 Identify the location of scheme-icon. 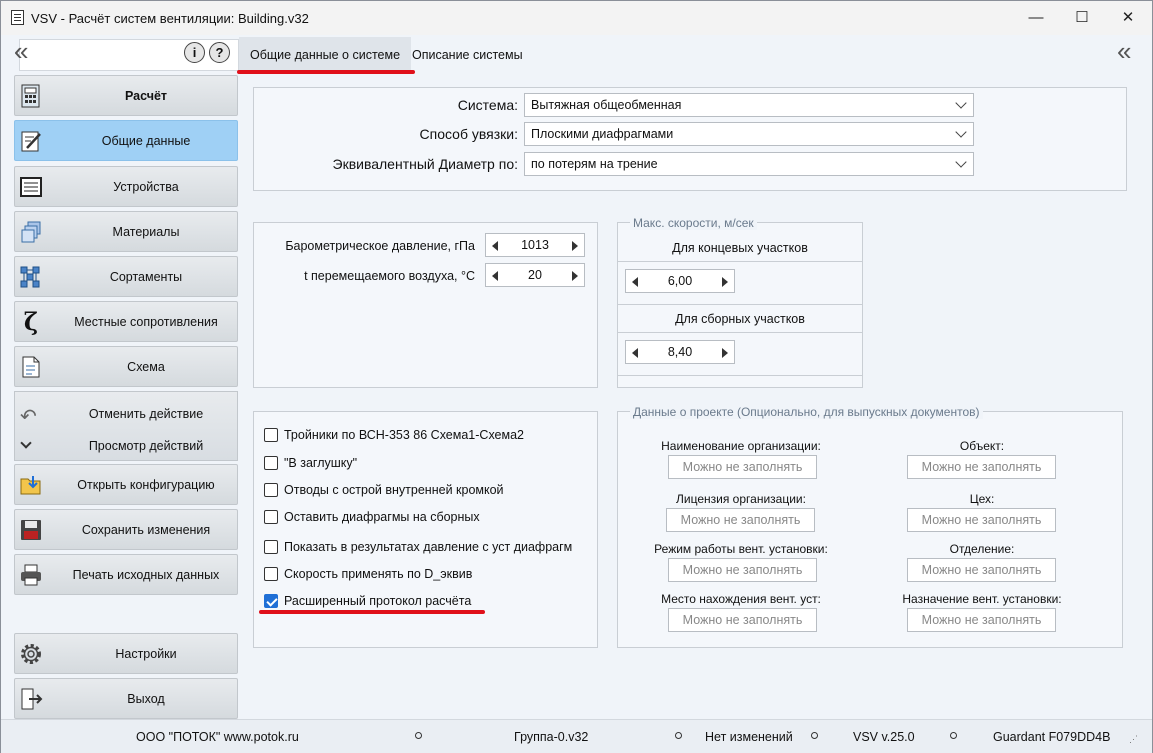
(31, 367).